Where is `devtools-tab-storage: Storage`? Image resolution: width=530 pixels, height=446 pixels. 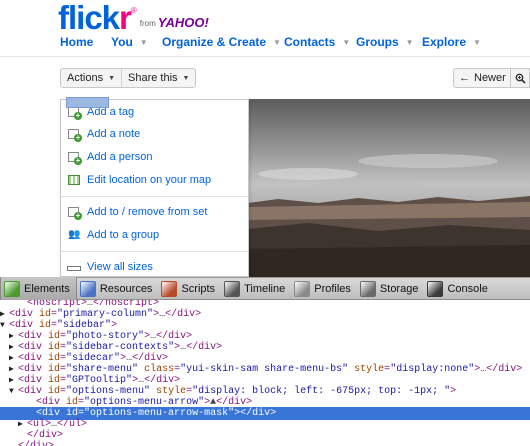 devtools-tab-storage: Storage is located at coordinates (391, 288).